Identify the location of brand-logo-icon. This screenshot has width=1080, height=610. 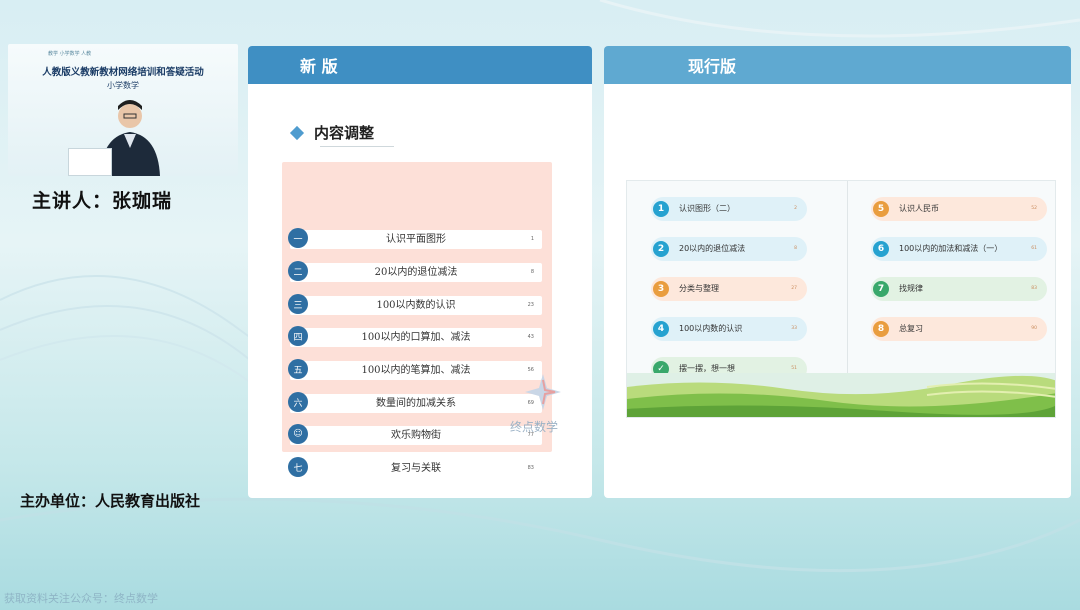
(543, 392).